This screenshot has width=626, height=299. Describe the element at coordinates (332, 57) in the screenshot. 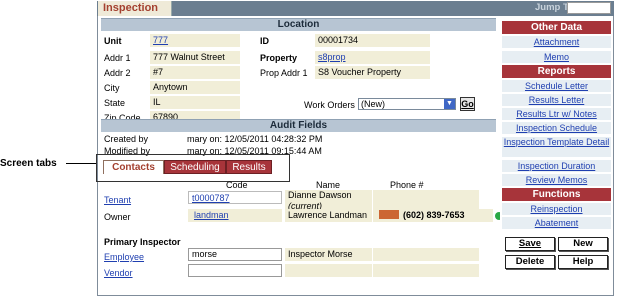

I see `property-link: s8prop` at that location.